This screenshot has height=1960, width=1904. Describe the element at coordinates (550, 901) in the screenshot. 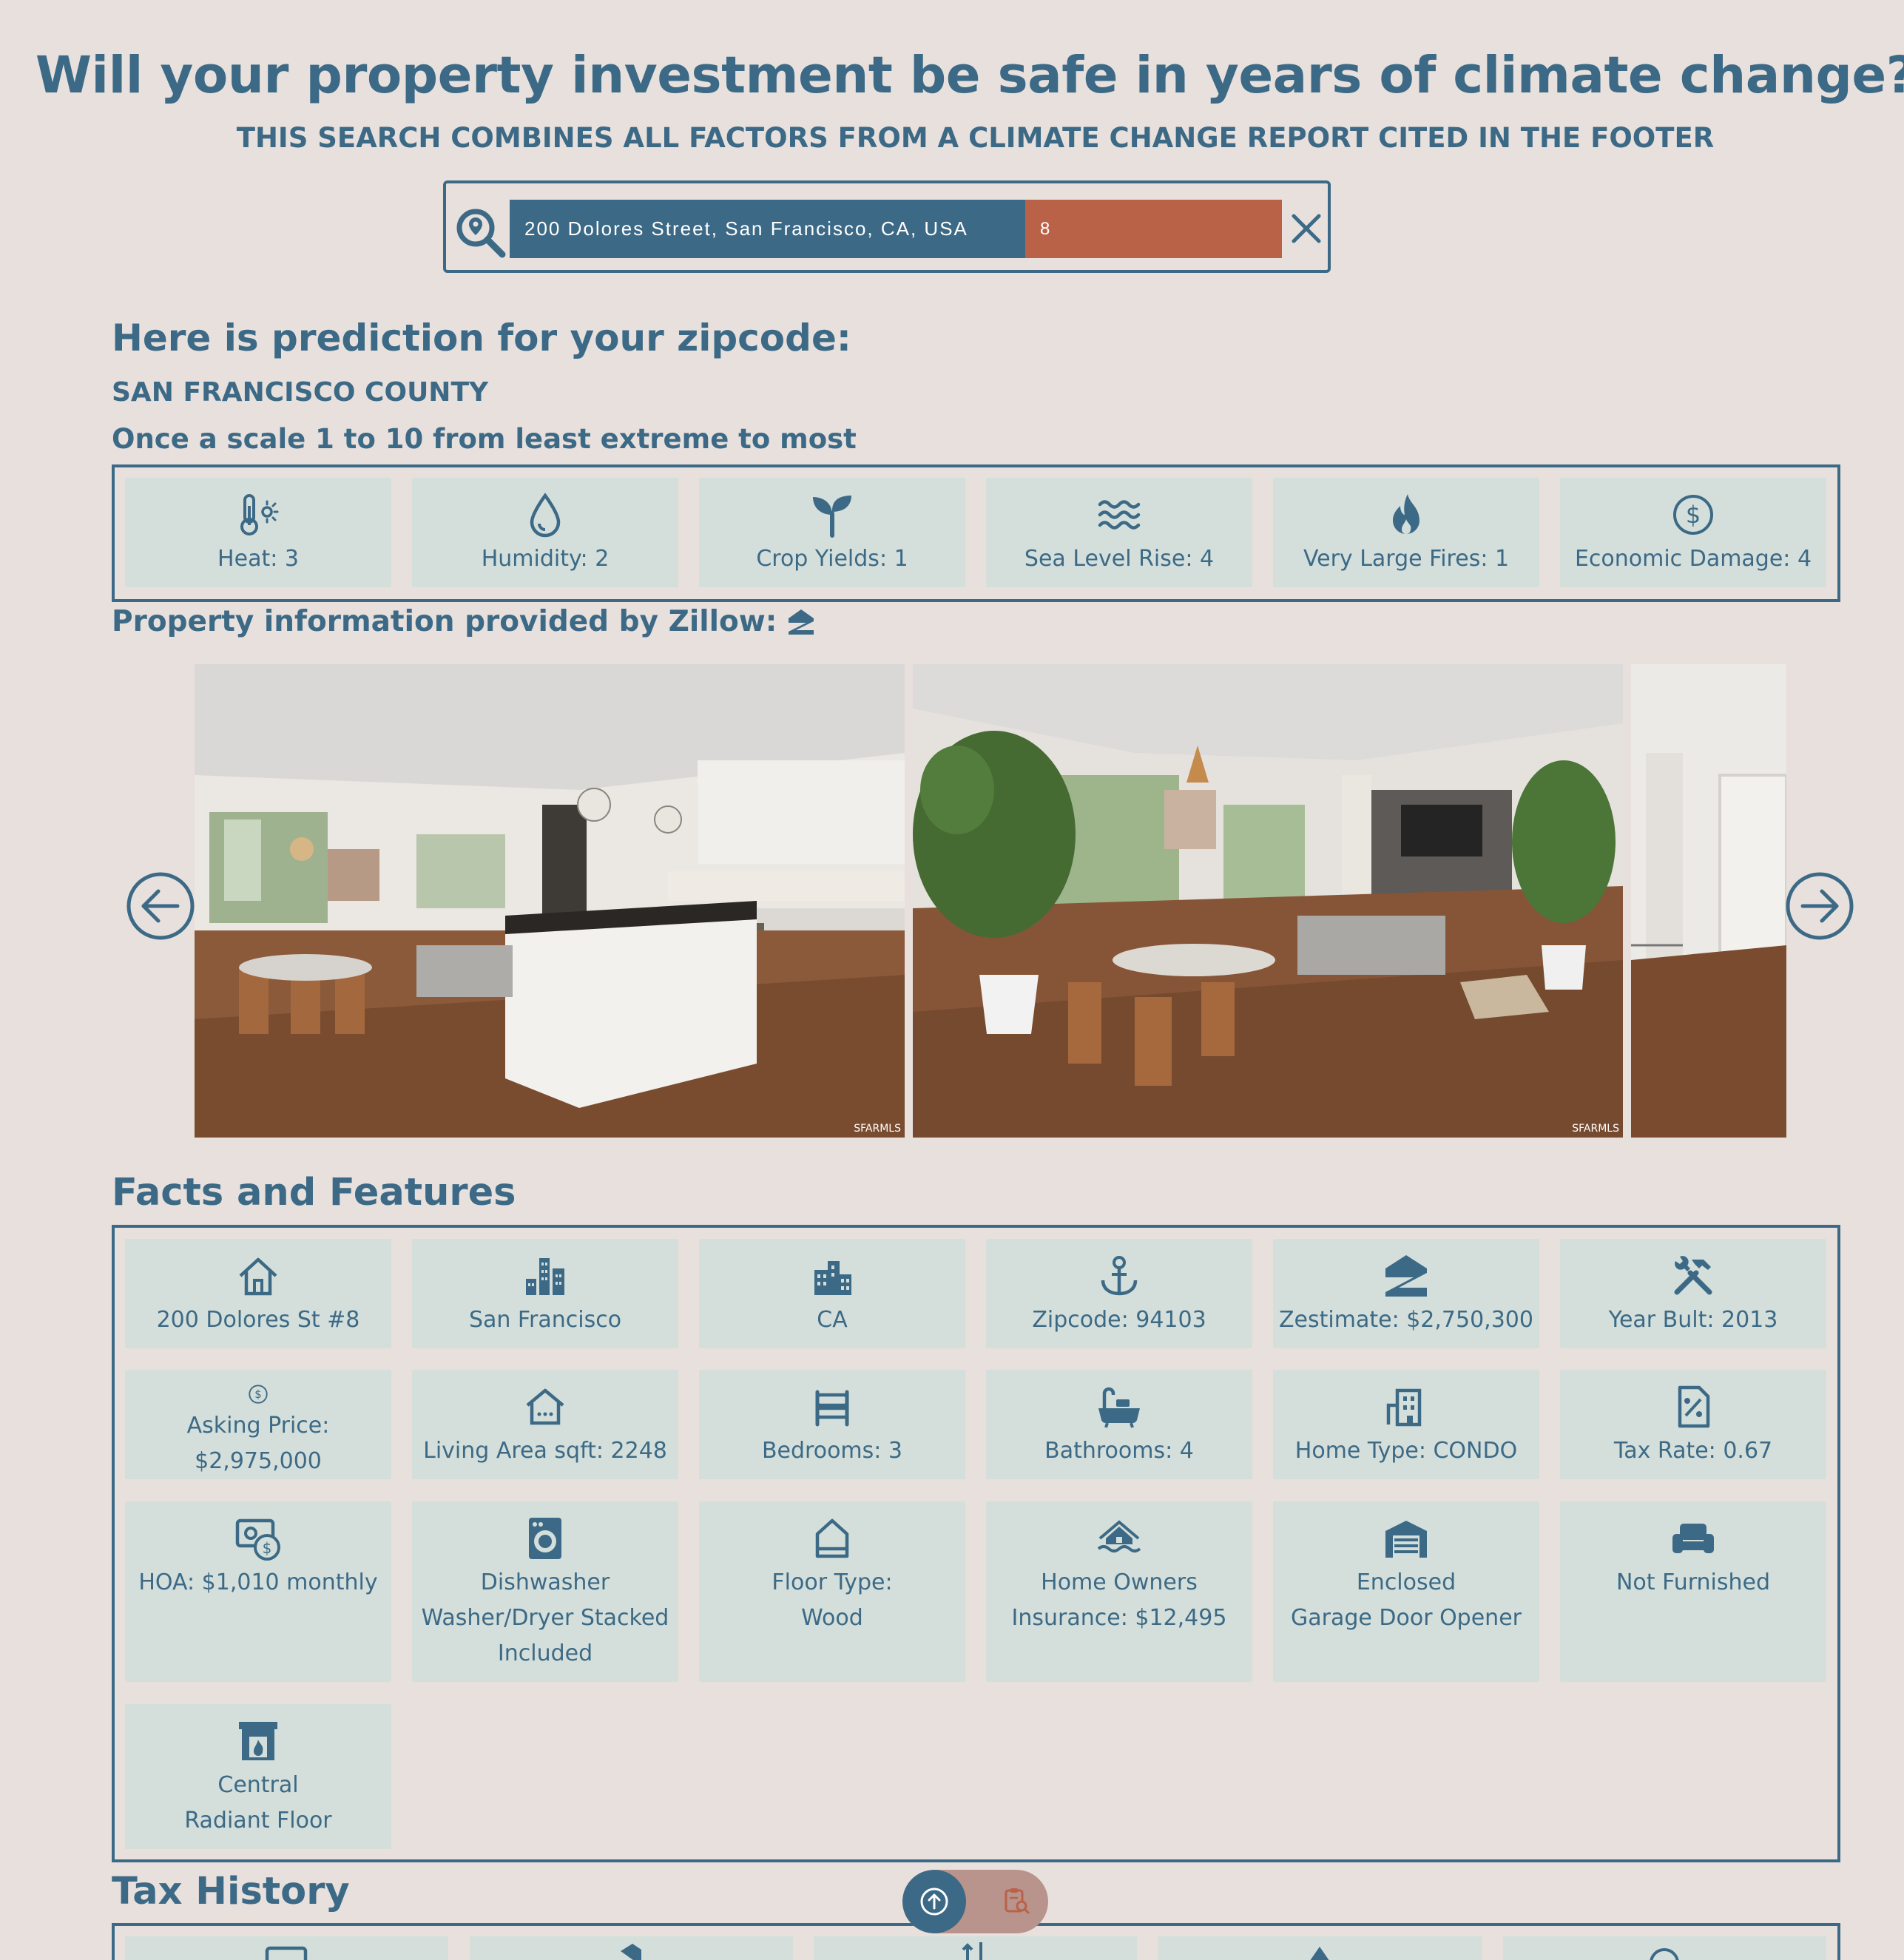

I see `kitchen-photo: SFARMLS` at that location.